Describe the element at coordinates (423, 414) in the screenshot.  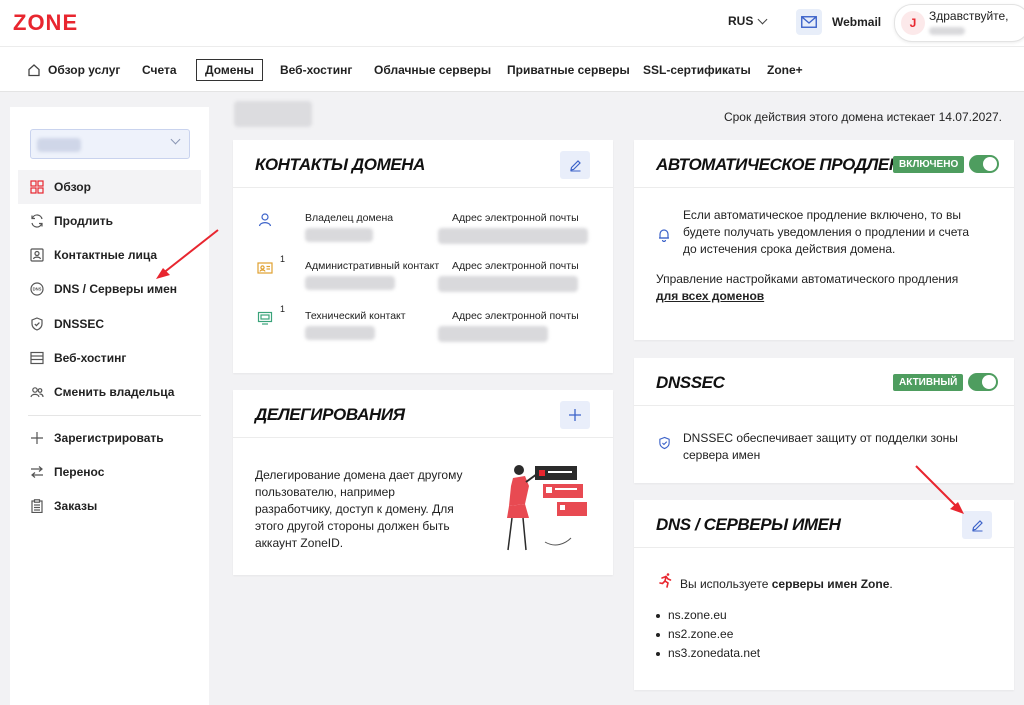
I see `card-header: Делегирования` at that location.